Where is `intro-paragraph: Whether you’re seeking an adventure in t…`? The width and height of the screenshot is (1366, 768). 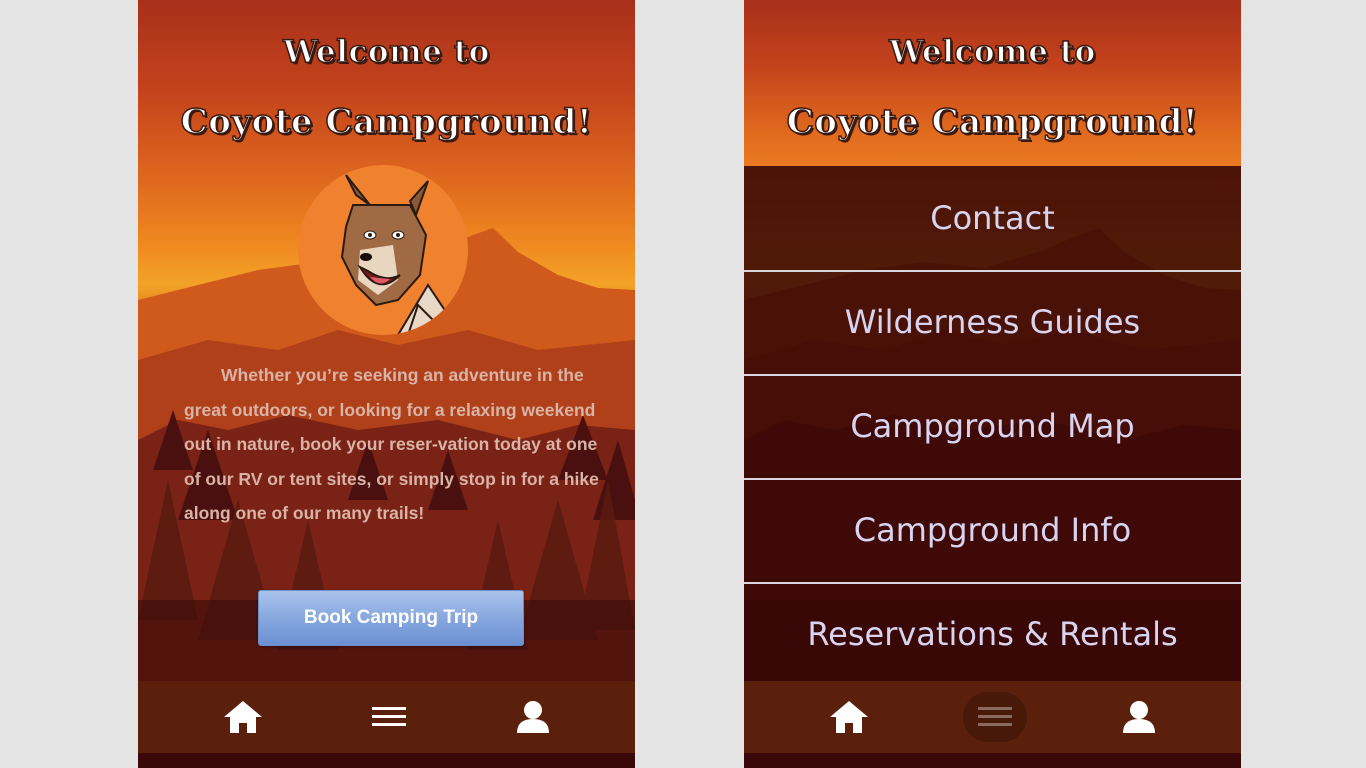 intro-paragraph: Whether you’re seeking an adventure in t… is located at coordinates (391, 444).